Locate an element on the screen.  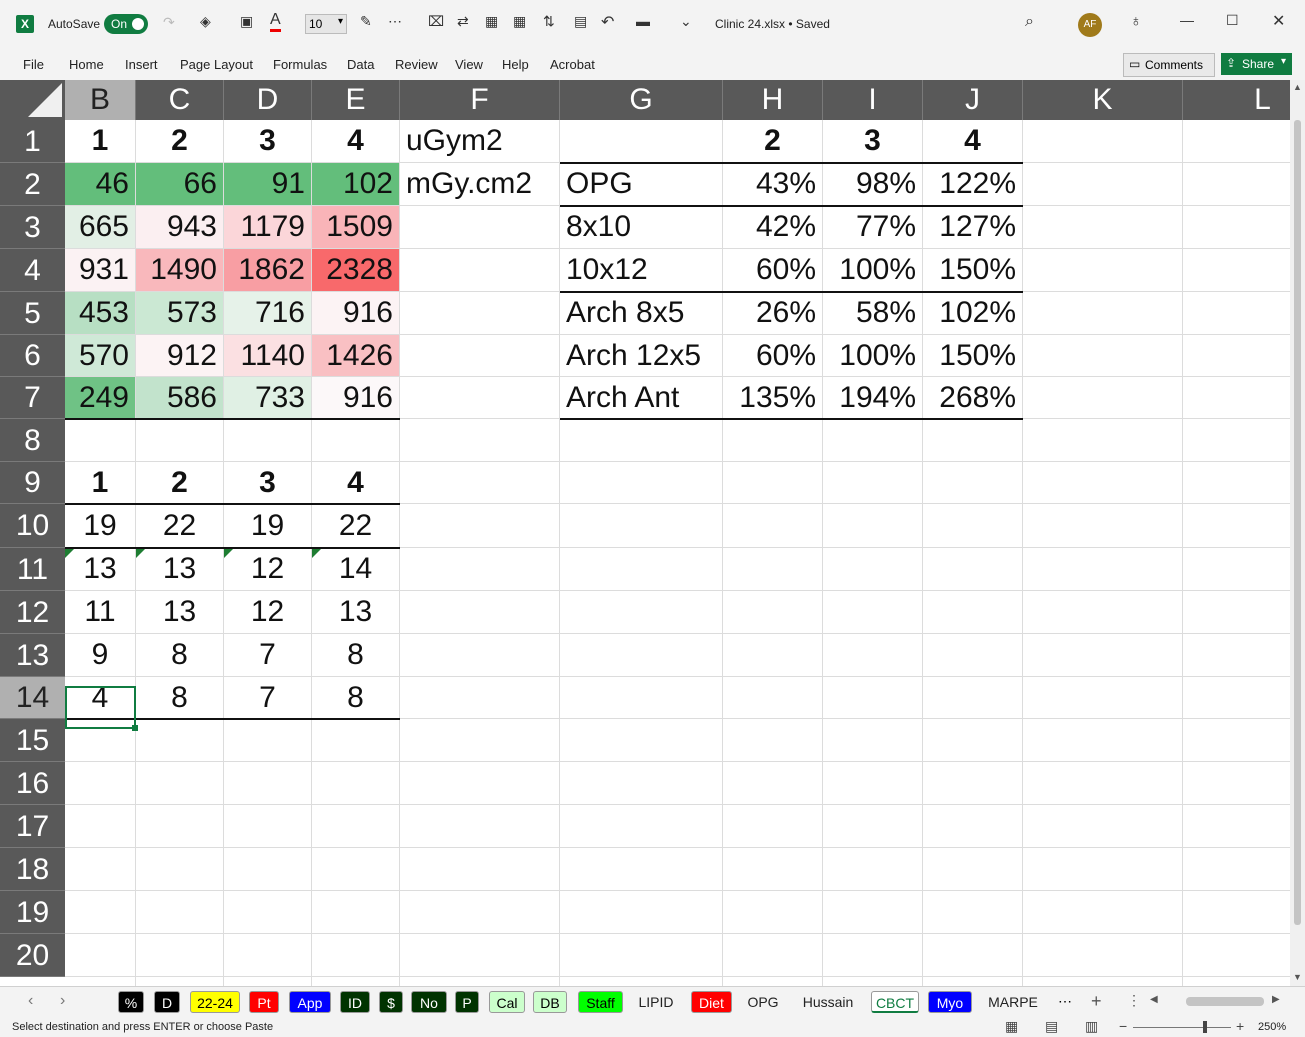
active-cell-b14 is located at coordinates (100, 707).